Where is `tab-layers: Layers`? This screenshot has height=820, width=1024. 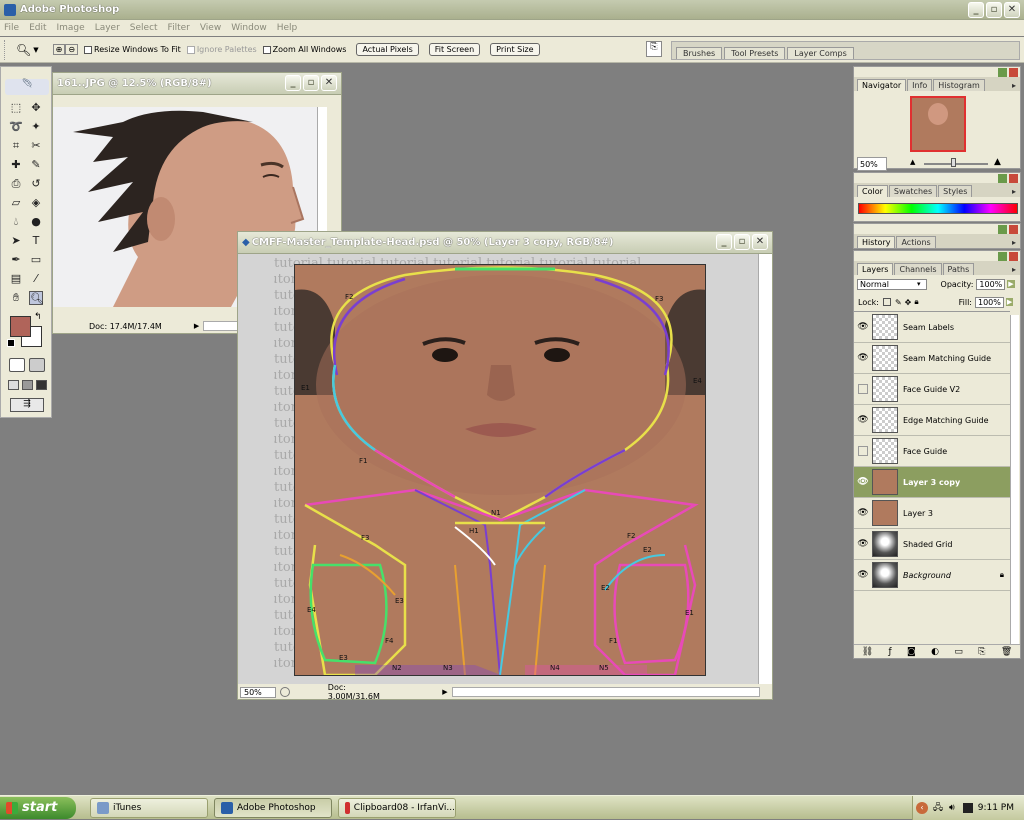
tab-layers: Layers is located at coordinates (875, 269).